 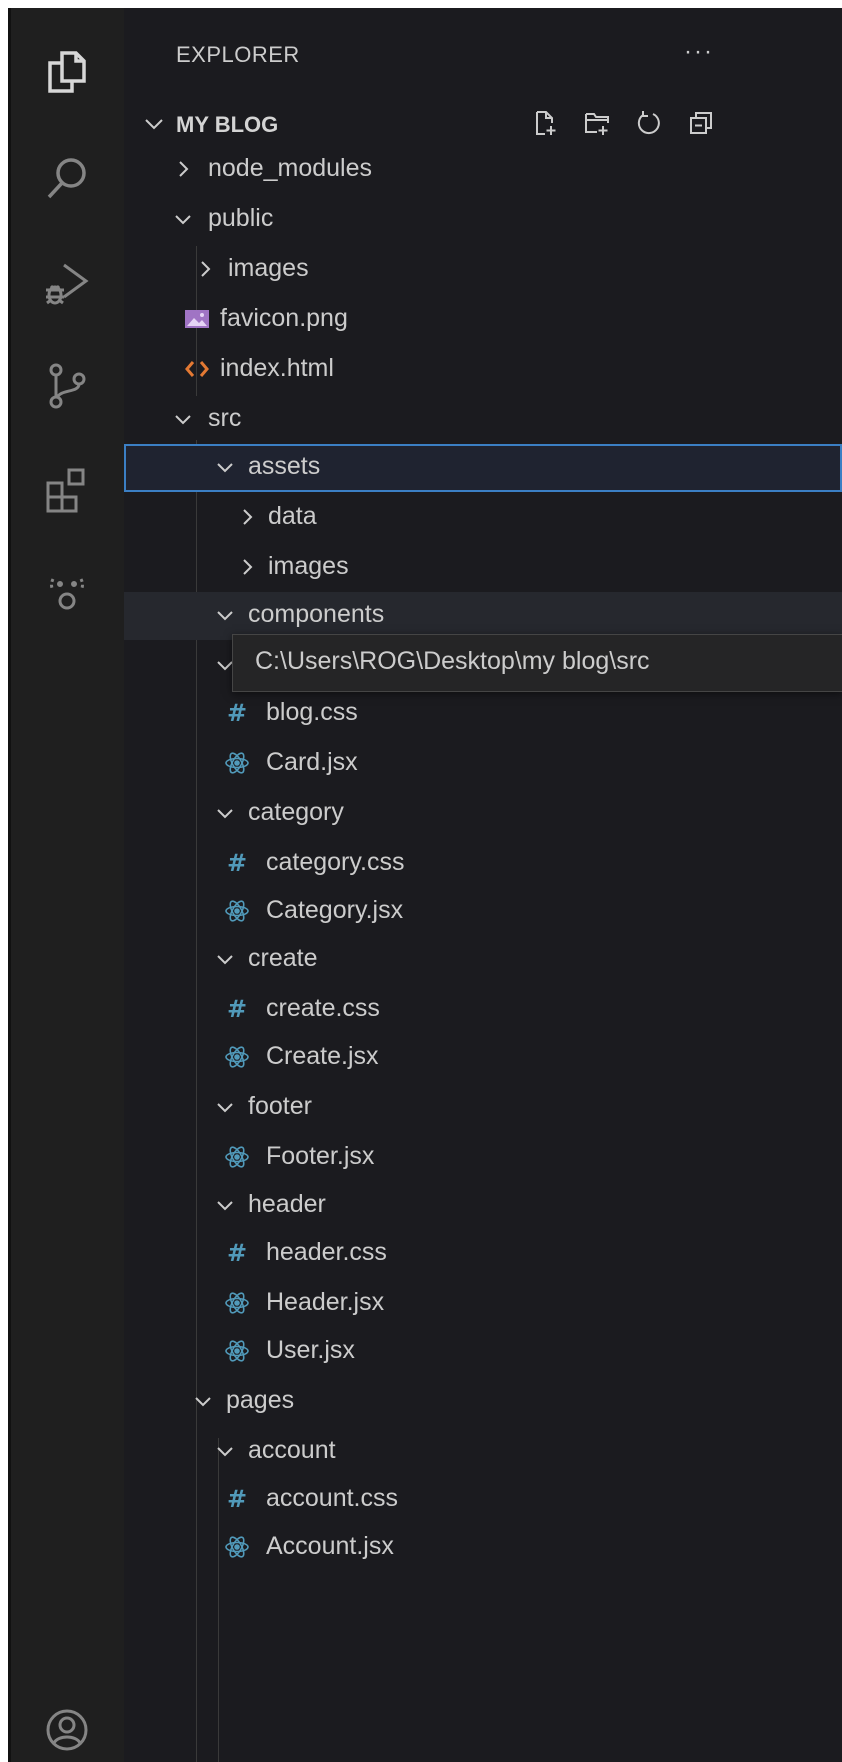 What do you see at coordinates (238, 54) in the screenshot?
I see `explorer-title: EXPLORER` at bounding box center [238, 54].